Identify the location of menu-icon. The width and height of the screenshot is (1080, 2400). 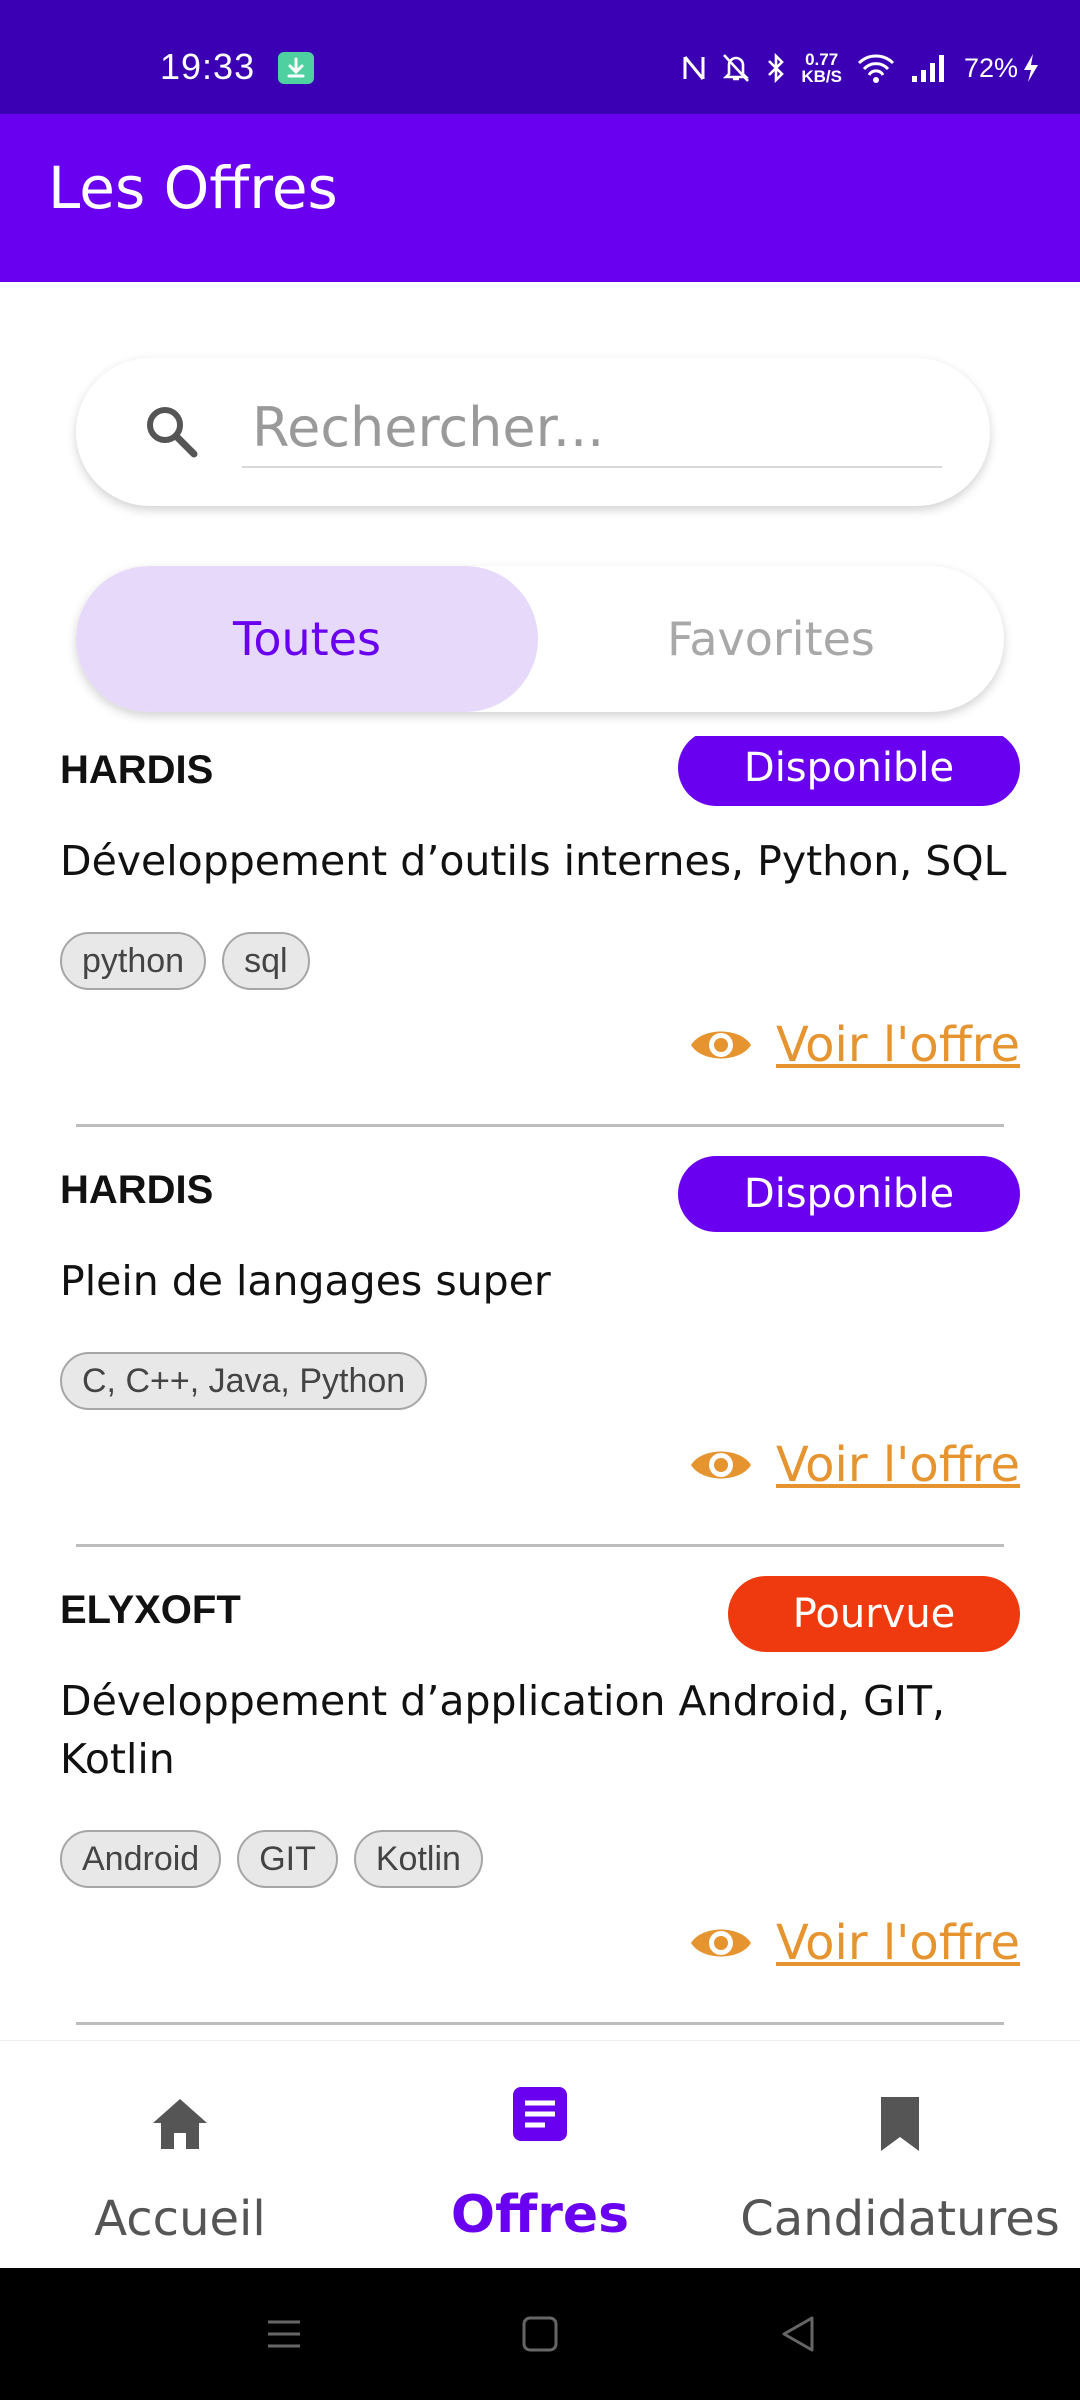
(284, 2334).